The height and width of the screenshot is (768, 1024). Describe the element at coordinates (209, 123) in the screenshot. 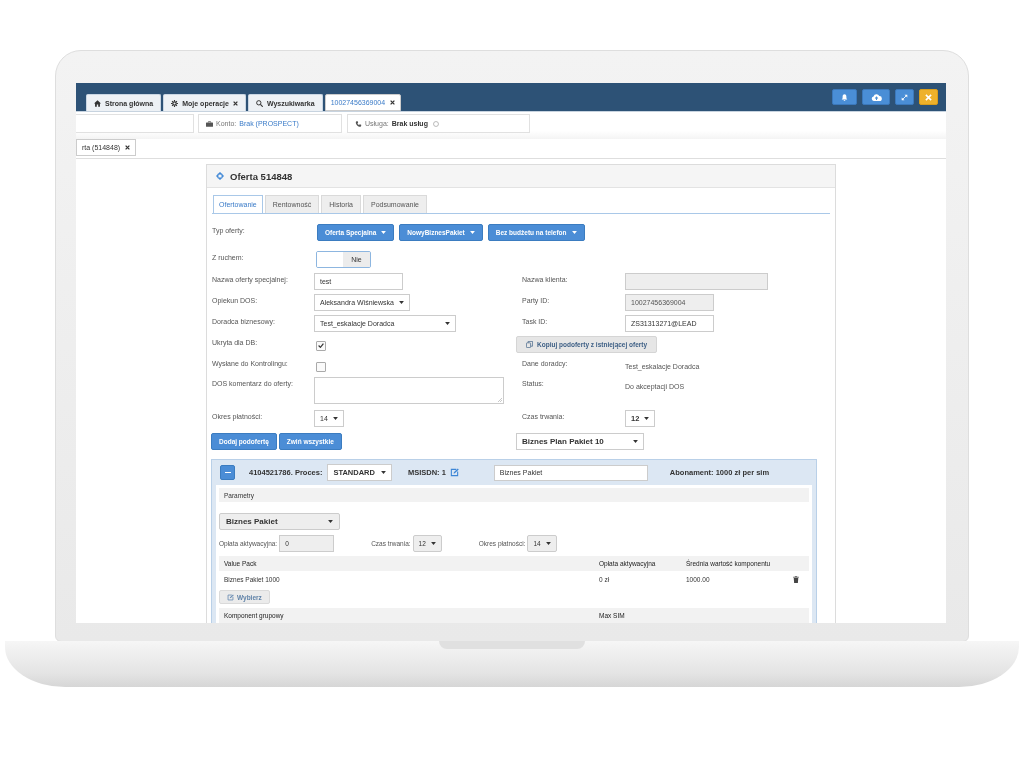

I see `briefcase-icon` at that location.